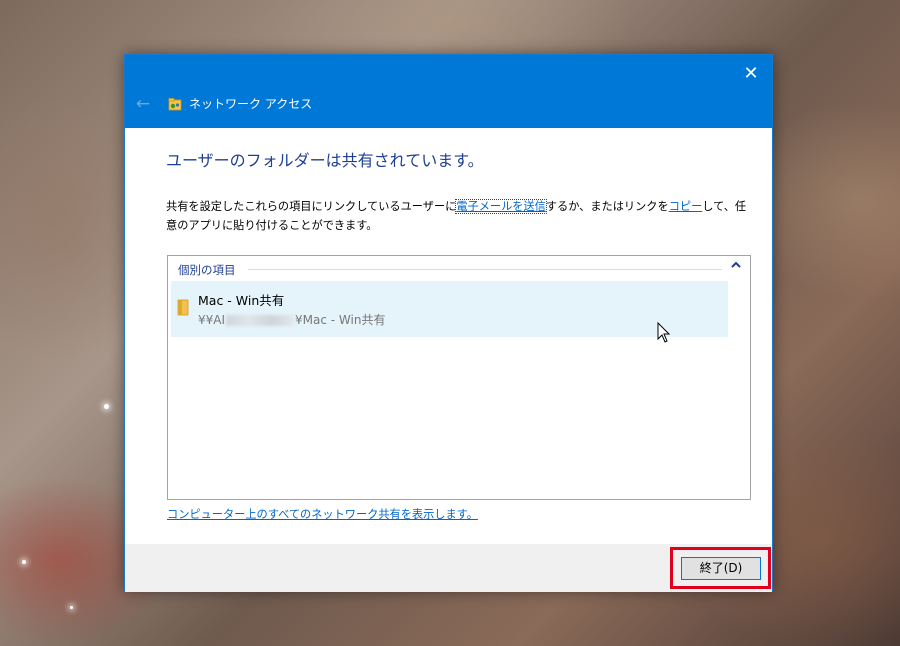  What do you see at coordinates (183, 307) in the screenshot?
I see `folder-icon` at bounding box center [183, 307].